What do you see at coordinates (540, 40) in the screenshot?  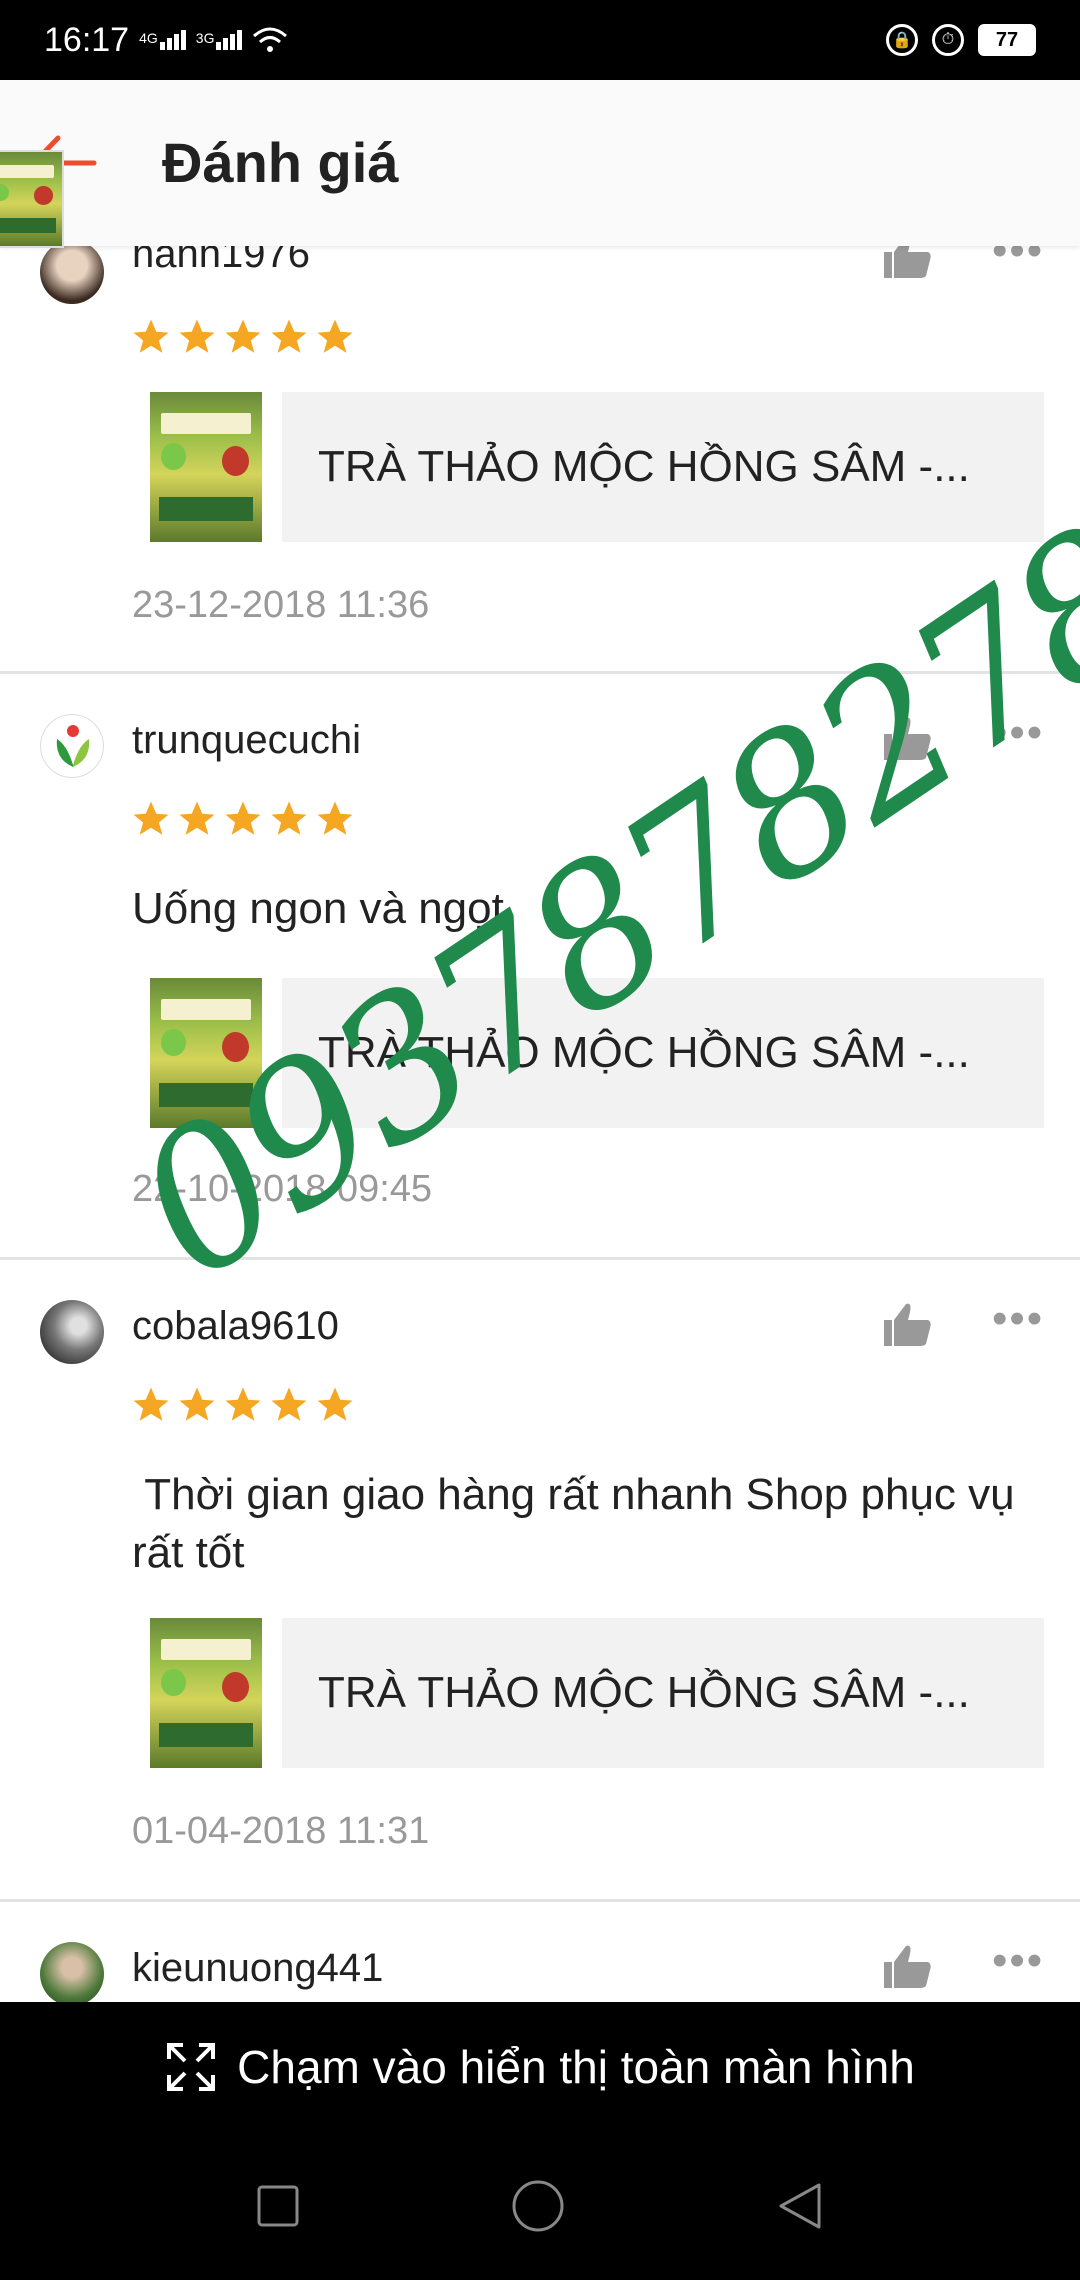 I see `status-bar: 16:17 4G 3G 🔒 ⏱ 77` at bounding box center [540, 40].